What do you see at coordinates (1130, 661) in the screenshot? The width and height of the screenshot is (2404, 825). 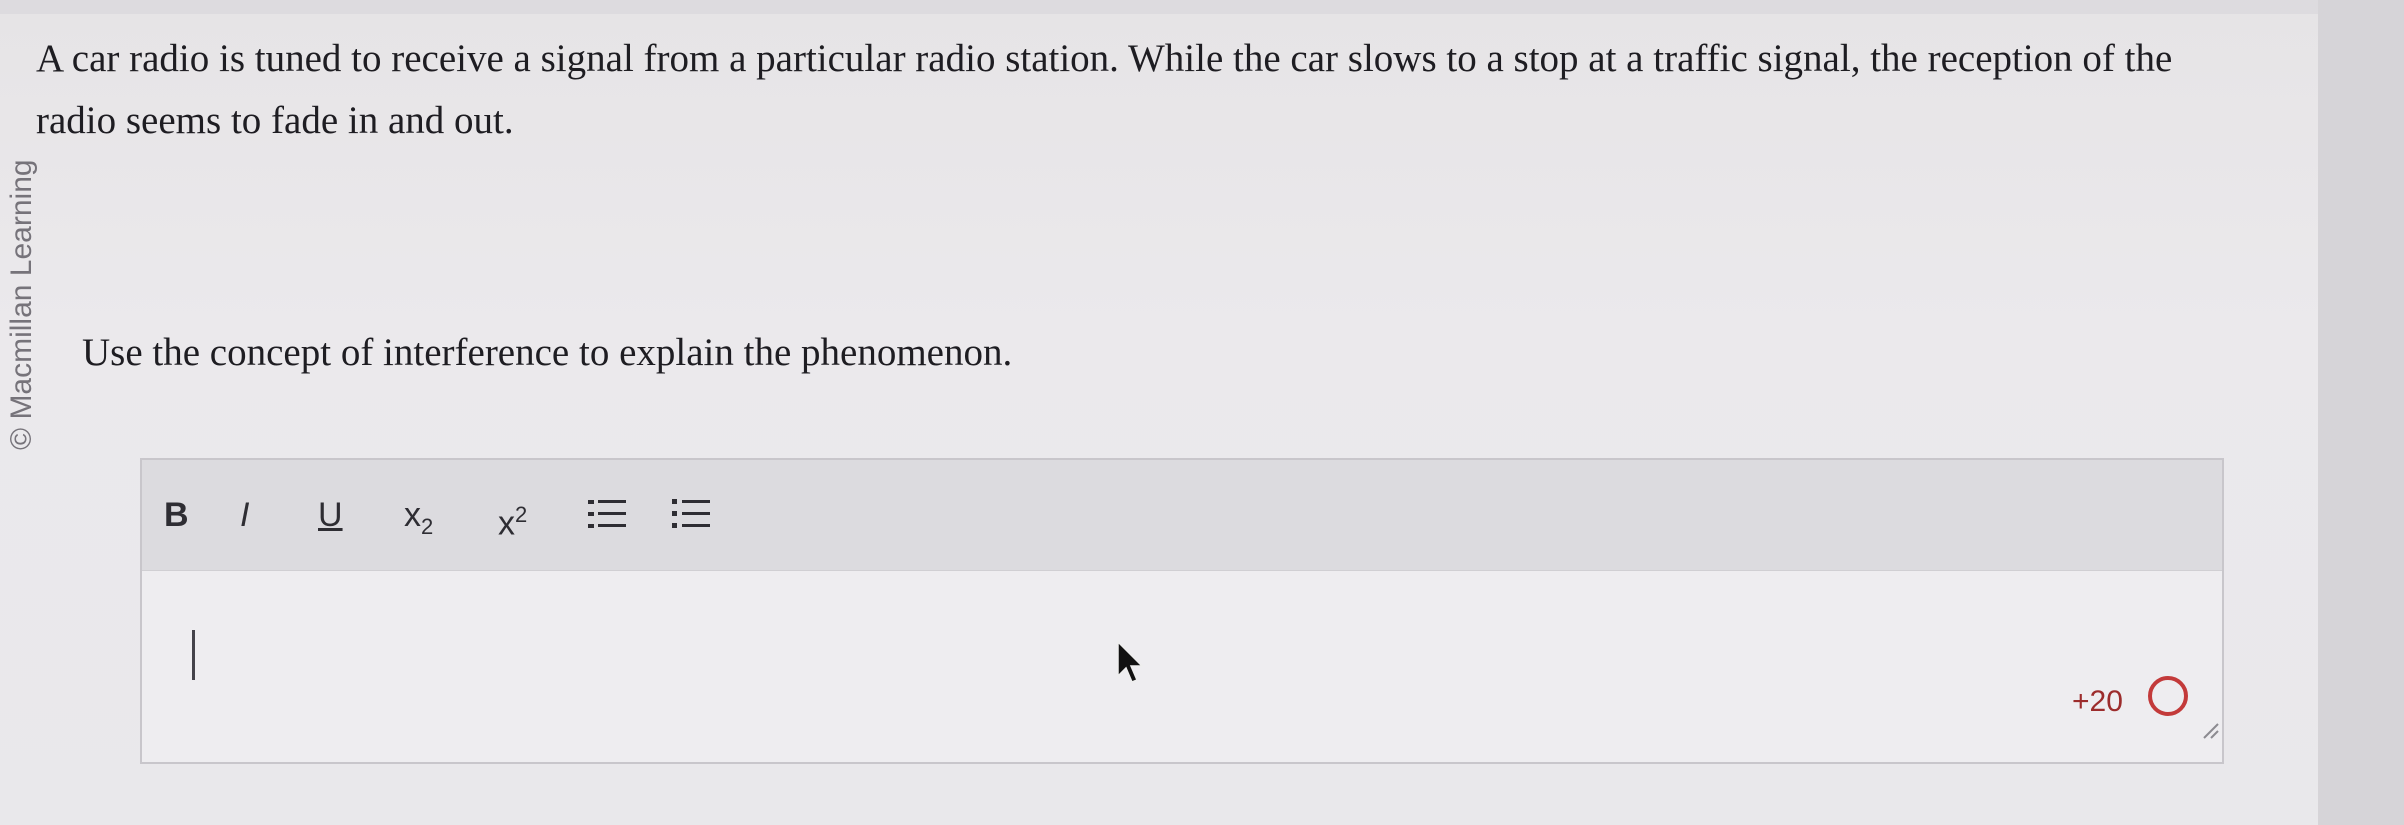 I see `mouse-pointer-icon` at bounding box center [1130, 661].